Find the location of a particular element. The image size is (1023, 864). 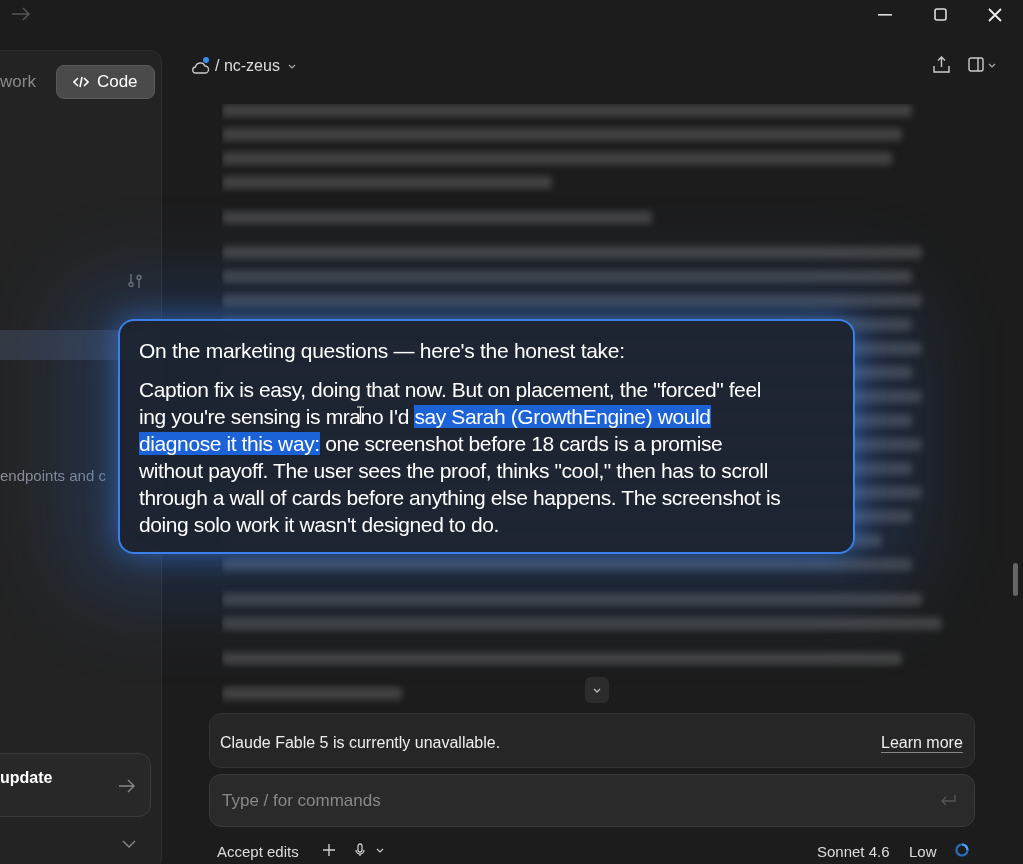

microphone-icon is located at coordinates (360, 850).